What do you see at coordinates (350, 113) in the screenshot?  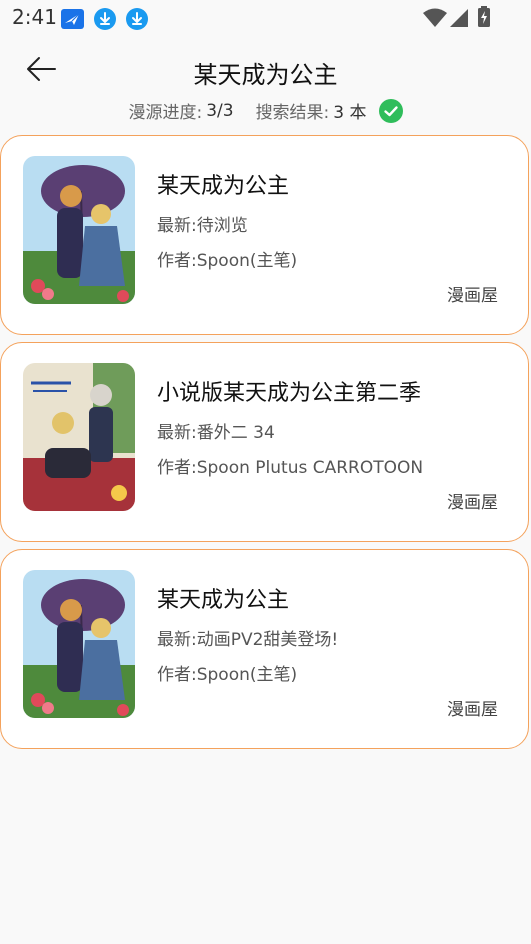 I see `result-value: 3 本` at bounding box center [350, 113].